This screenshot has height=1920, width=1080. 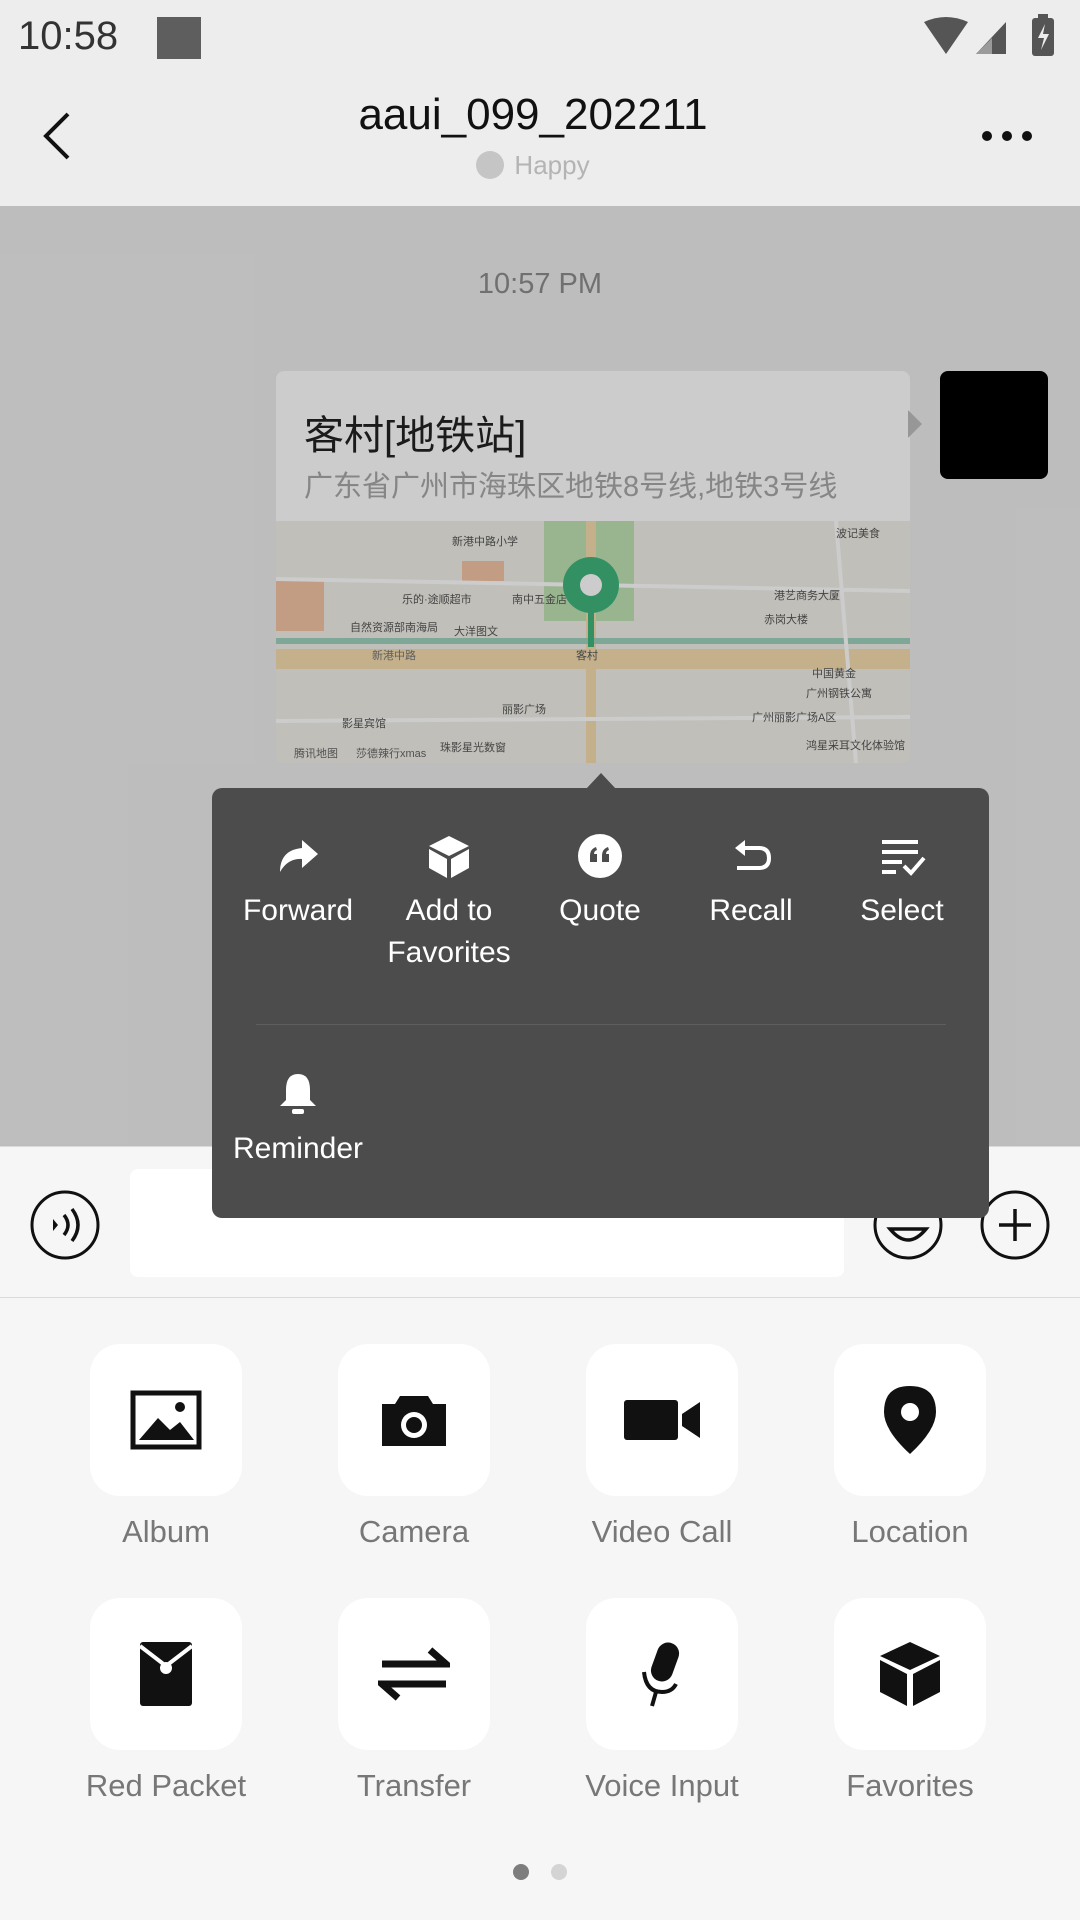 I want to click on status-text: Happy, so click(x=552, y=165).